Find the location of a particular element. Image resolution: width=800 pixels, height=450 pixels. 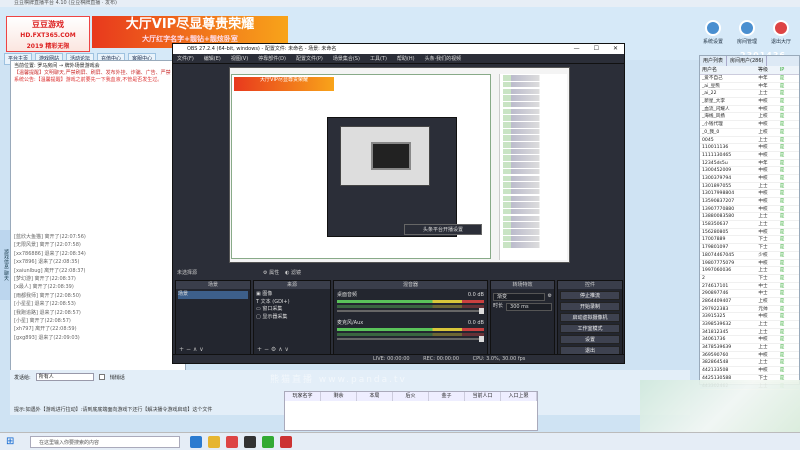

close-icon: ✕ is located at coordinates (615, 49).